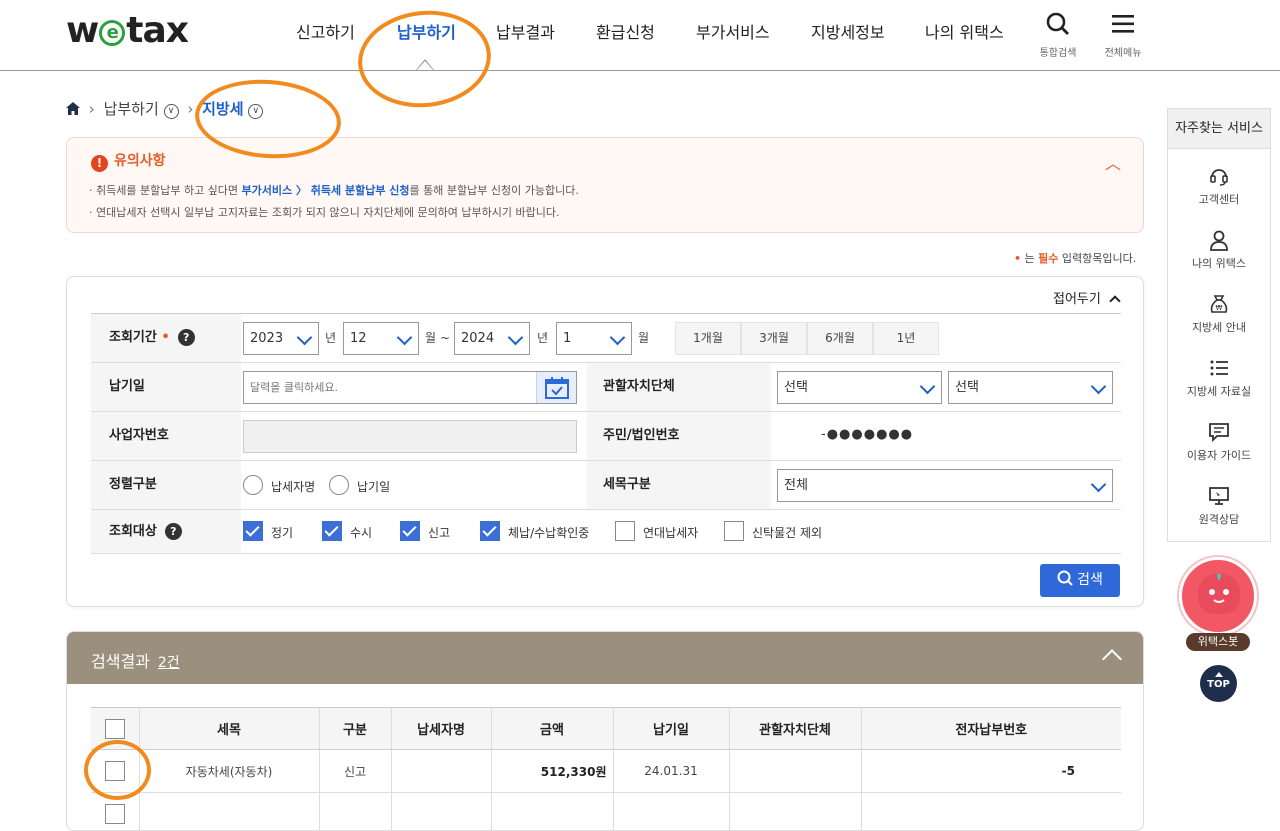 This screenshot has height=831, width=1280. Describe the element at coordinates (734, 531) in the screenshot. I see `target-checkbox-trust-exclude` at that location.